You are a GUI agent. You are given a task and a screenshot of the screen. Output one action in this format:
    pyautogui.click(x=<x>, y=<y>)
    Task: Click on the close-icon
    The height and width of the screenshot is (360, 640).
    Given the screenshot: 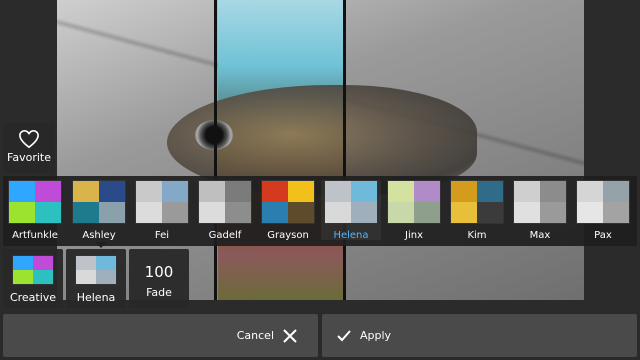 What is the action you would take?
    pyautogui.click(x=290, y=335)
    